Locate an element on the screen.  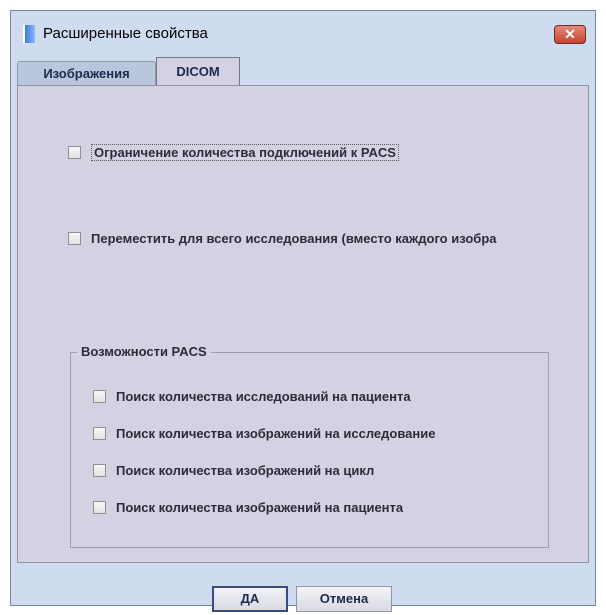
images-per-series-label: Поиск количества изображений на цикл is located at coordinates (245, 470).